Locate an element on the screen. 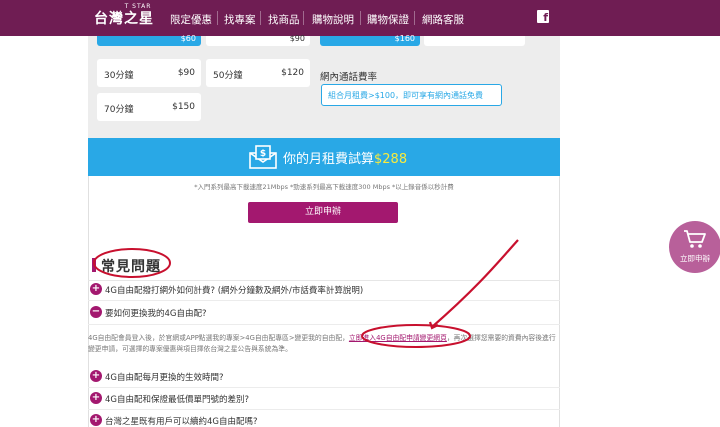 The height and width of the screenshot is (427, 720). bill-amount: $288 is located at coordinates (391, 159).